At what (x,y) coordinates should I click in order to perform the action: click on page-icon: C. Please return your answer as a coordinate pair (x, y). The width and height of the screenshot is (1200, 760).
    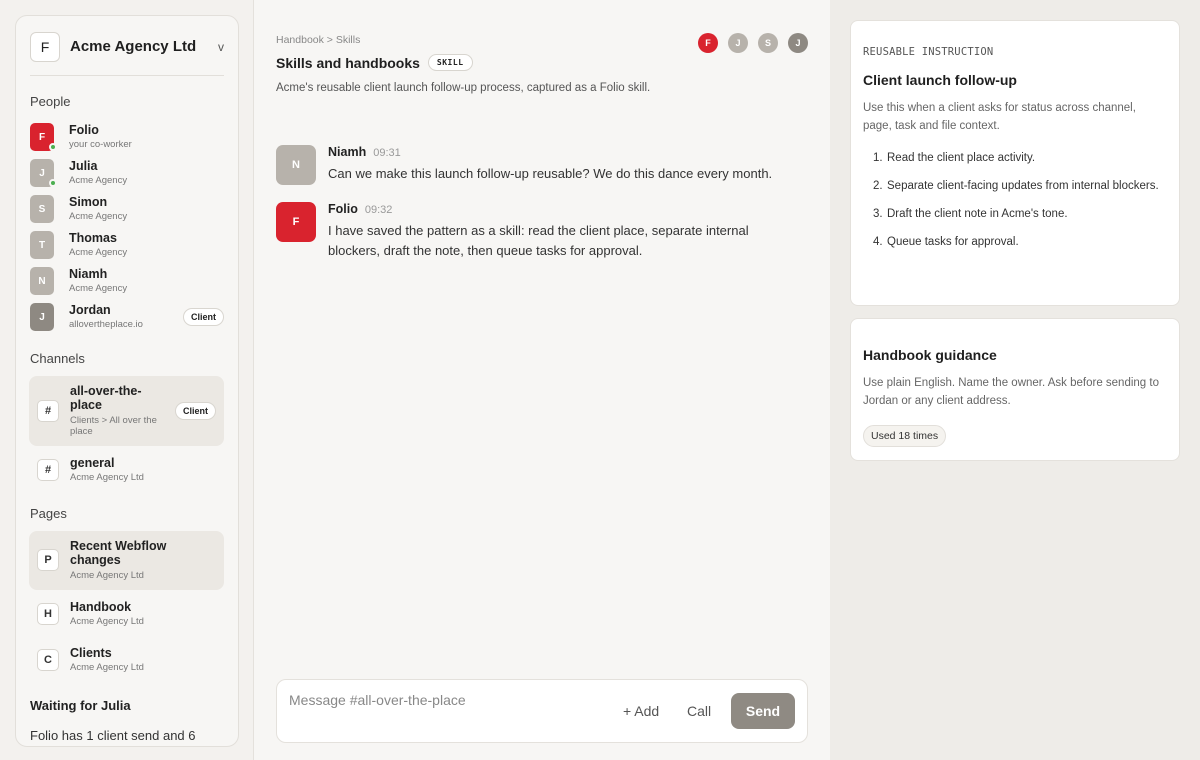
    Looking at the image, I should click on (48, 660).